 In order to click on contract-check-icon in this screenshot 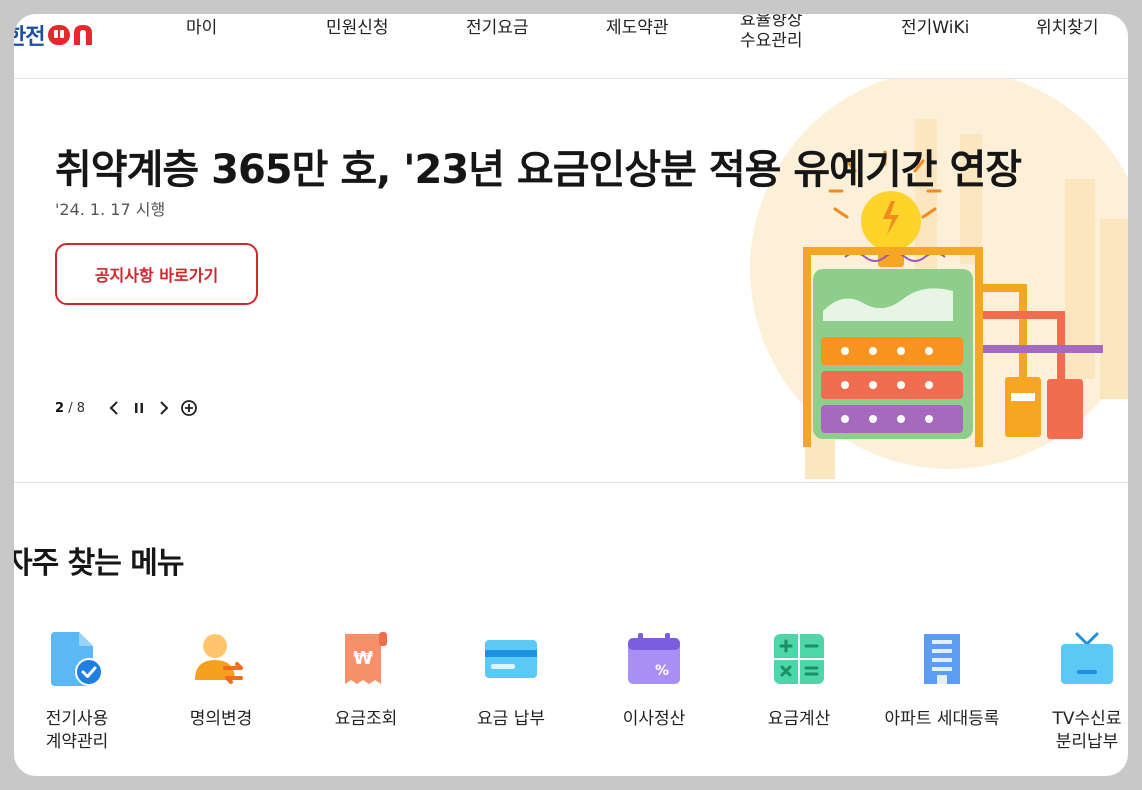, I will do `click(77, 659)`.